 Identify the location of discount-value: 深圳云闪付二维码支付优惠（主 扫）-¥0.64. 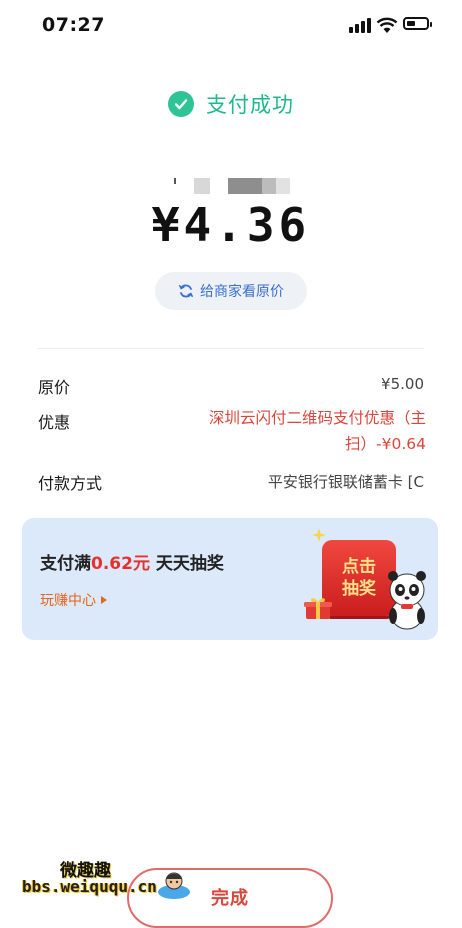
(308, 431).